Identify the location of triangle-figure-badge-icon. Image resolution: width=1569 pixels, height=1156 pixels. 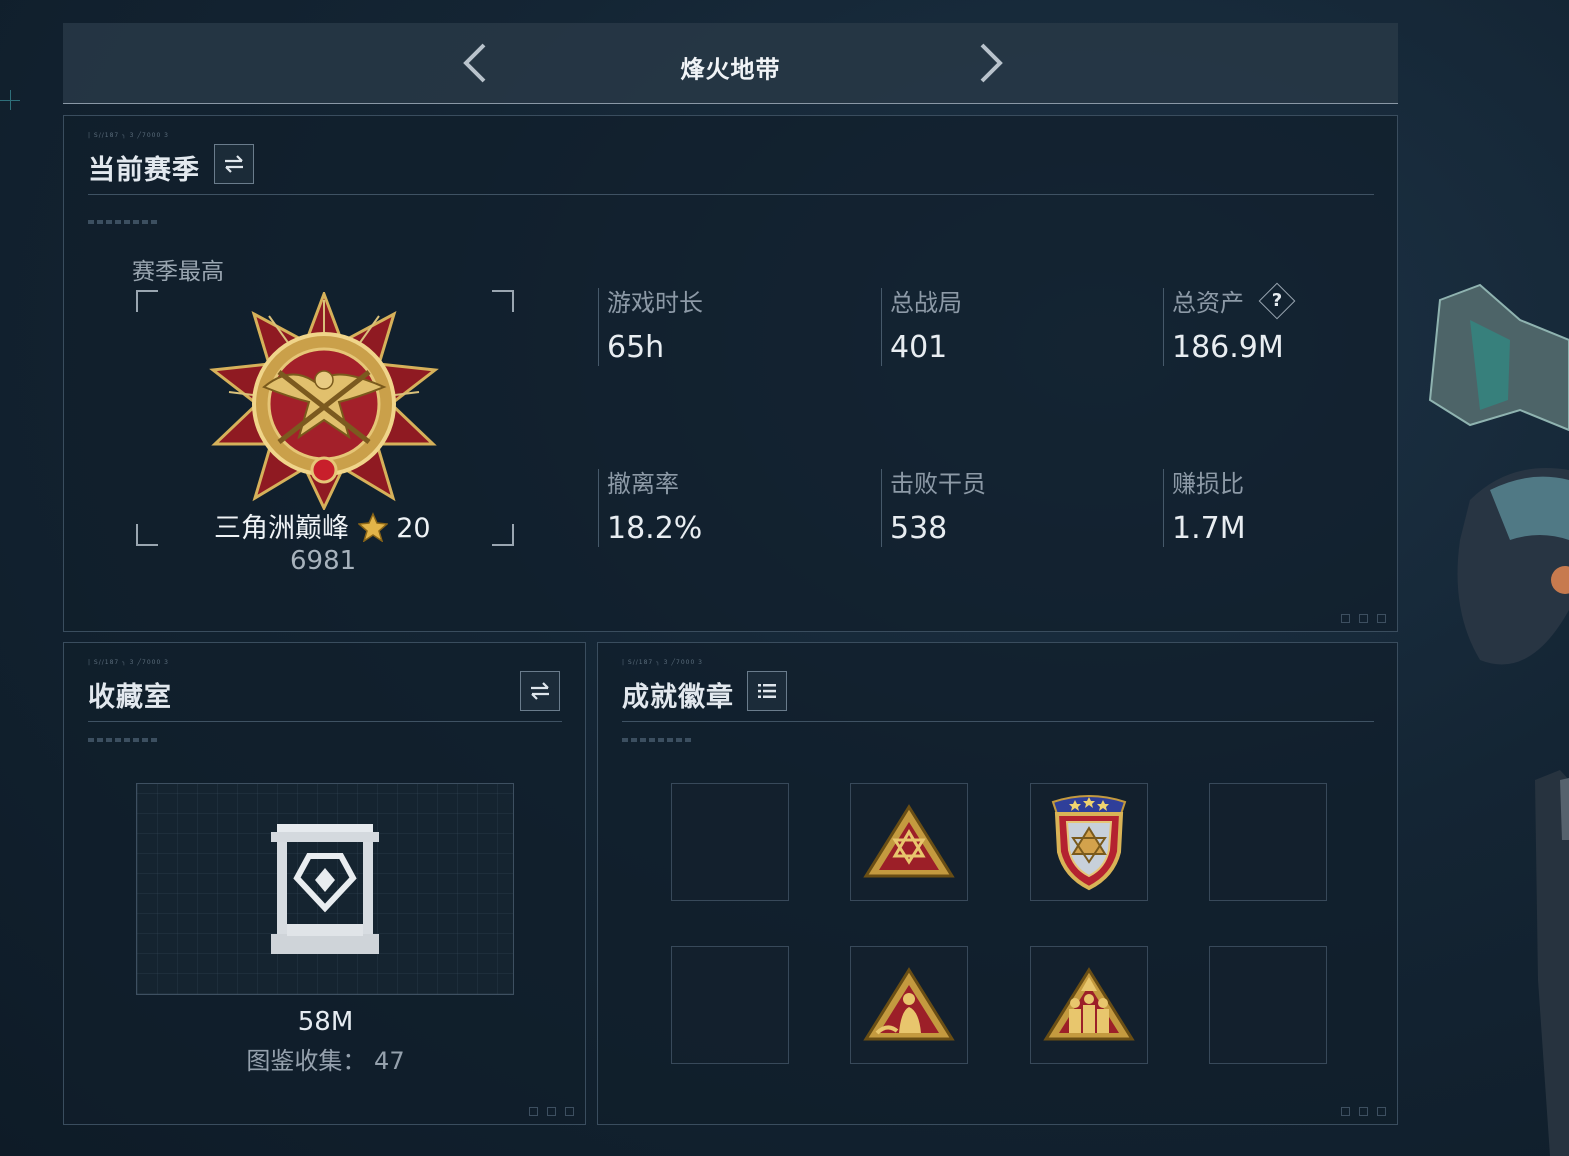
(909, 1004).